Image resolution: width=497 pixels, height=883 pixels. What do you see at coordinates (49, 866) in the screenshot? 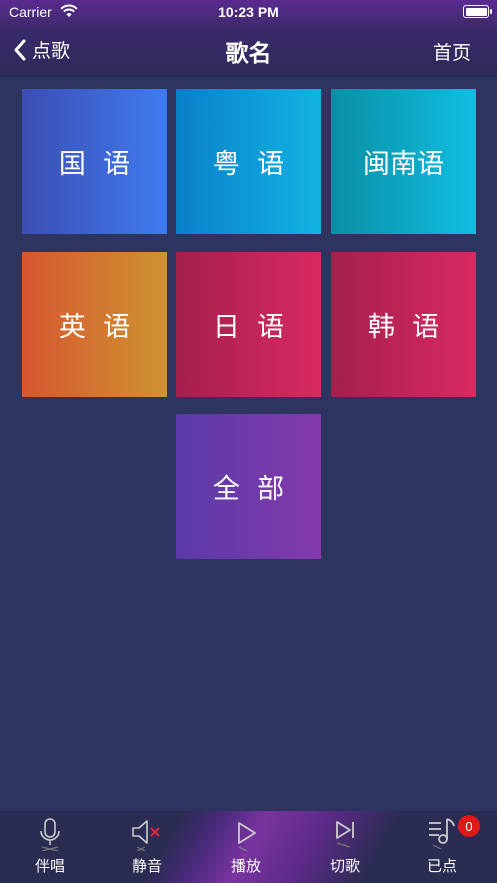
I see `accompany-label: 伴唱` at bounding box center [49, 866].